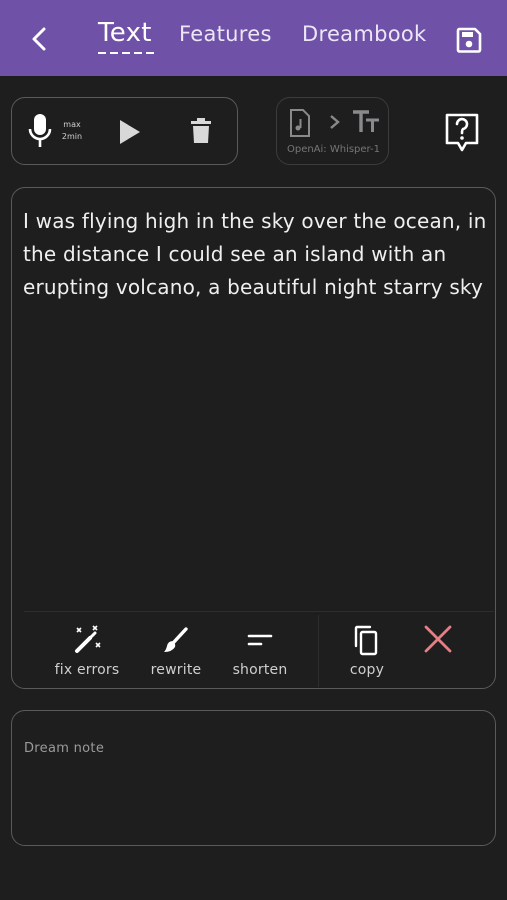 The height and width of the screenshot is (900, 507). Describe the element at coordinates (469, 40) in the screenshot. I see `save-icon` at that location.